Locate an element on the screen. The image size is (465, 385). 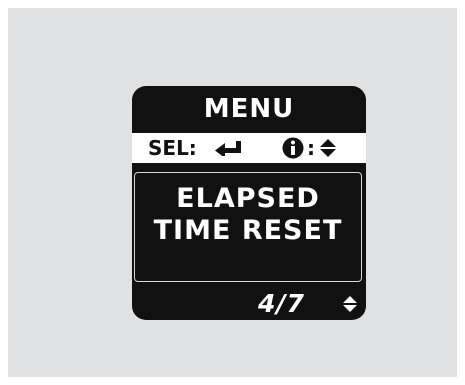
enter-return-icon is located at coordinates (228, 148).